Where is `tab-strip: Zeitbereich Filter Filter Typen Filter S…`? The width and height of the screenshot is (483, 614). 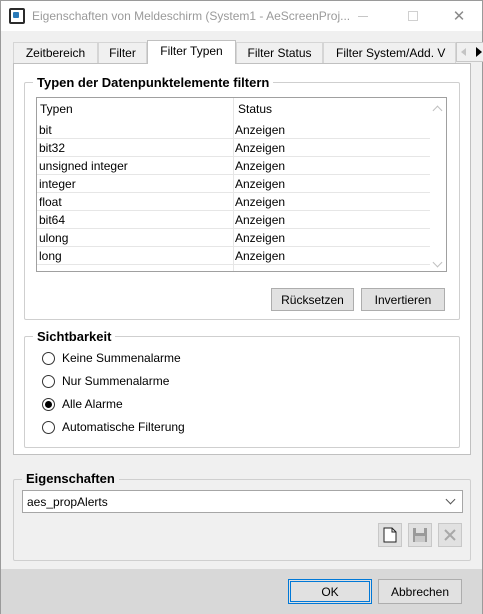 tab-strip: Zeitbereich Filter Filter Typen Filter S… is located at coordinates (248, 52).